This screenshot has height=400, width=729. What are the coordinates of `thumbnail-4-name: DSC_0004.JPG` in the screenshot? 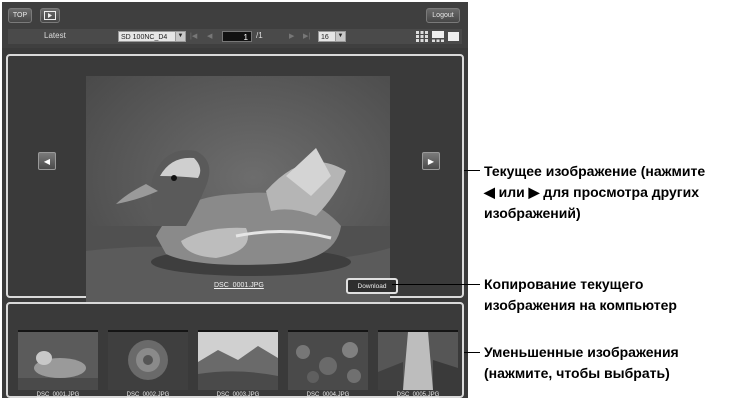 It's located at (328, 395).